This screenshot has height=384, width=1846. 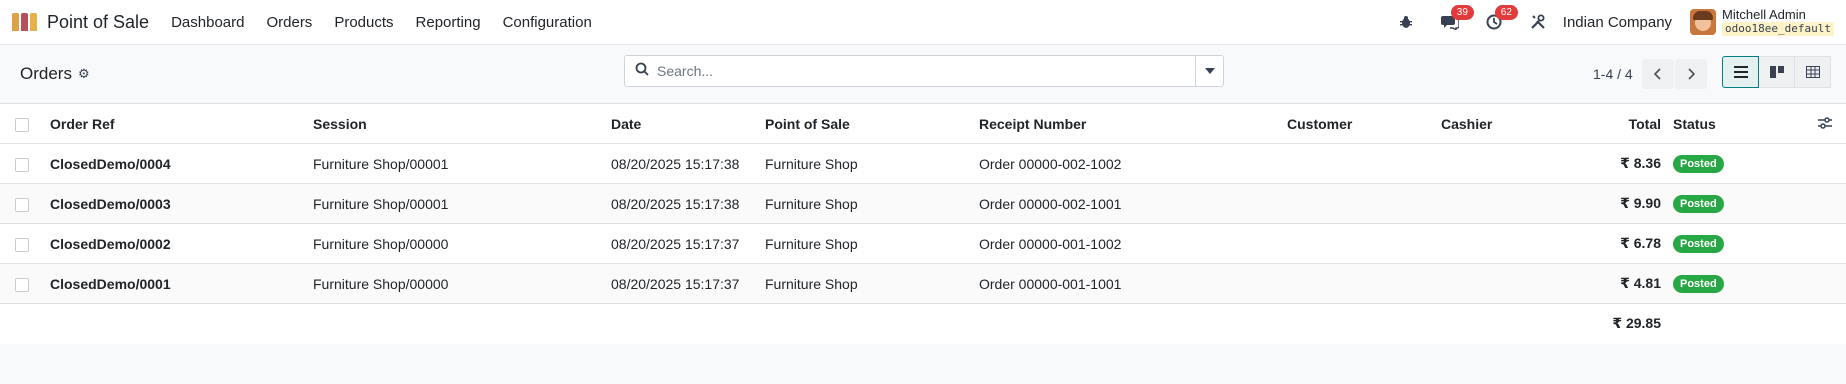 What do you see at coordinates (98, 22) in the screenshot?
I see `app-name: Point of Sale` at bounding box center [98, 22].